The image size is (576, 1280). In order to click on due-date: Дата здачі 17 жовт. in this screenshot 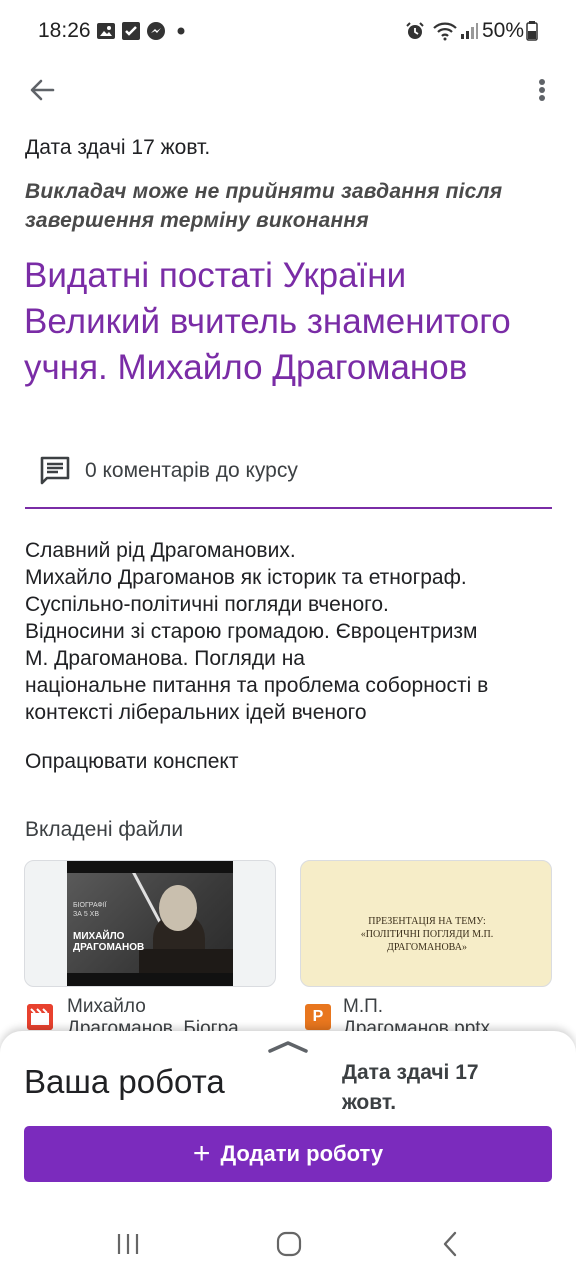, I will do `click(118, 147)`.